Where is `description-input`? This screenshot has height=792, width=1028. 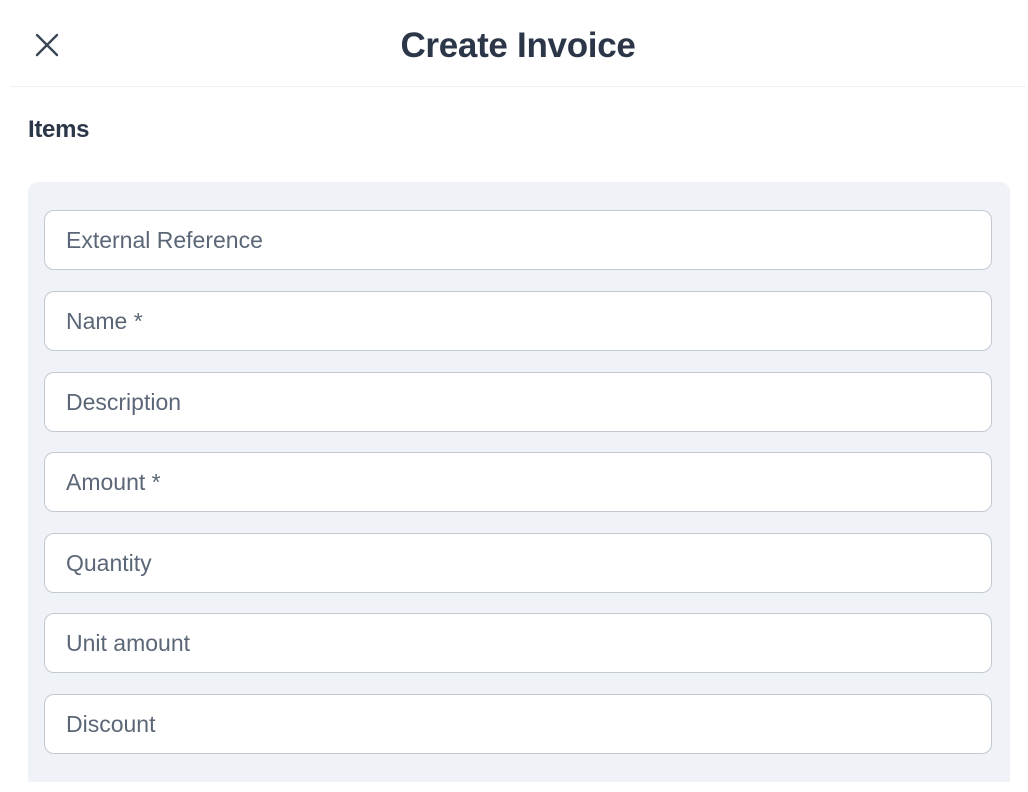 description-input is located at coordinates (518, 402).